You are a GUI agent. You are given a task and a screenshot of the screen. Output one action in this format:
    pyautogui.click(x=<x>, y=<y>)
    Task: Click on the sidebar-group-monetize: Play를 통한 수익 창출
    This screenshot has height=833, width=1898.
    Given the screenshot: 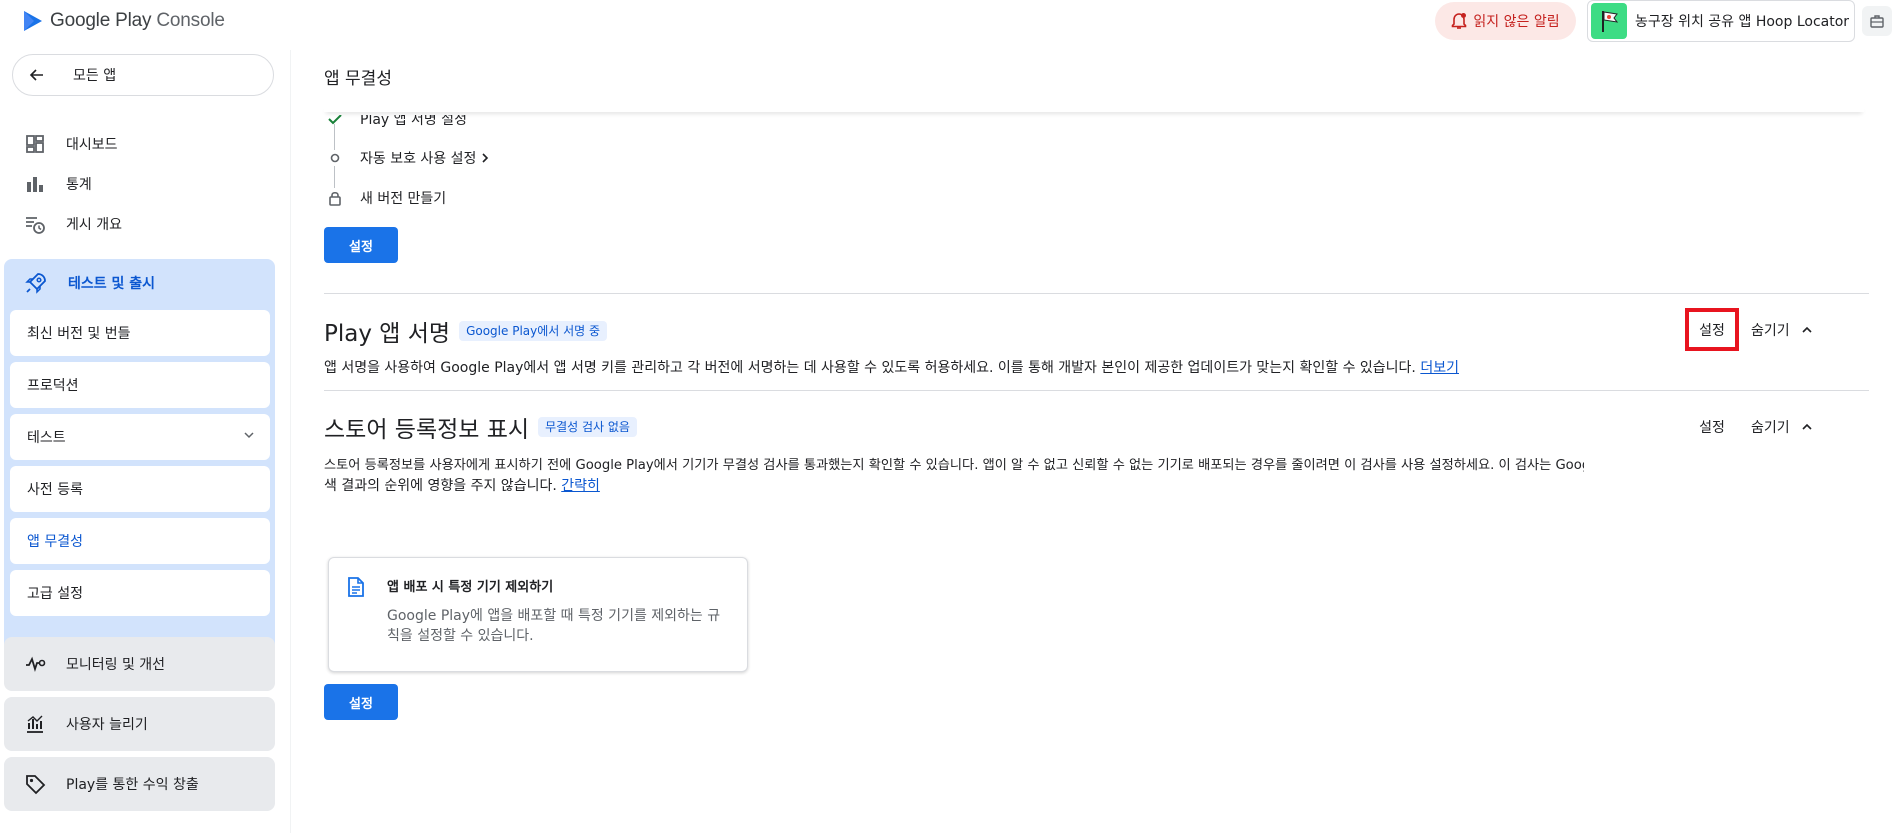 What is the action you would take?
    pyautogui.click(x=139, y=784)
    